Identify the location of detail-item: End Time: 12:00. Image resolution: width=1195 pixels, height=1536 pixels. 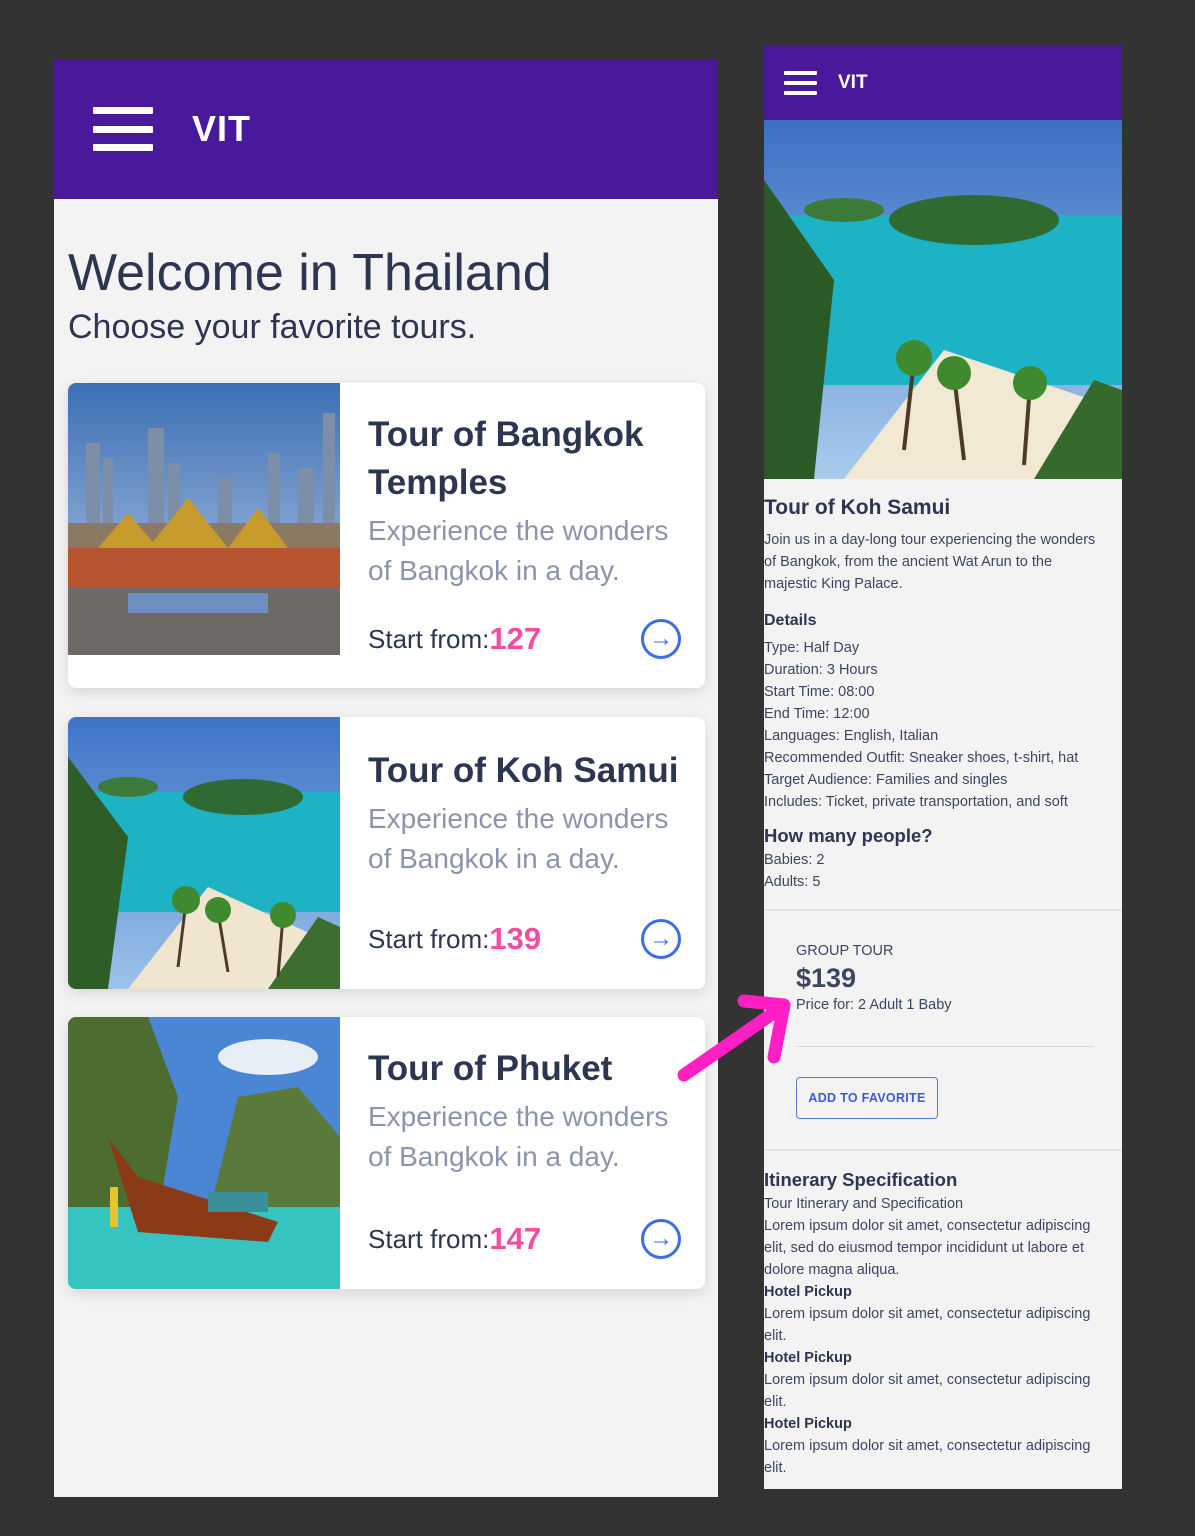
(817, 714).